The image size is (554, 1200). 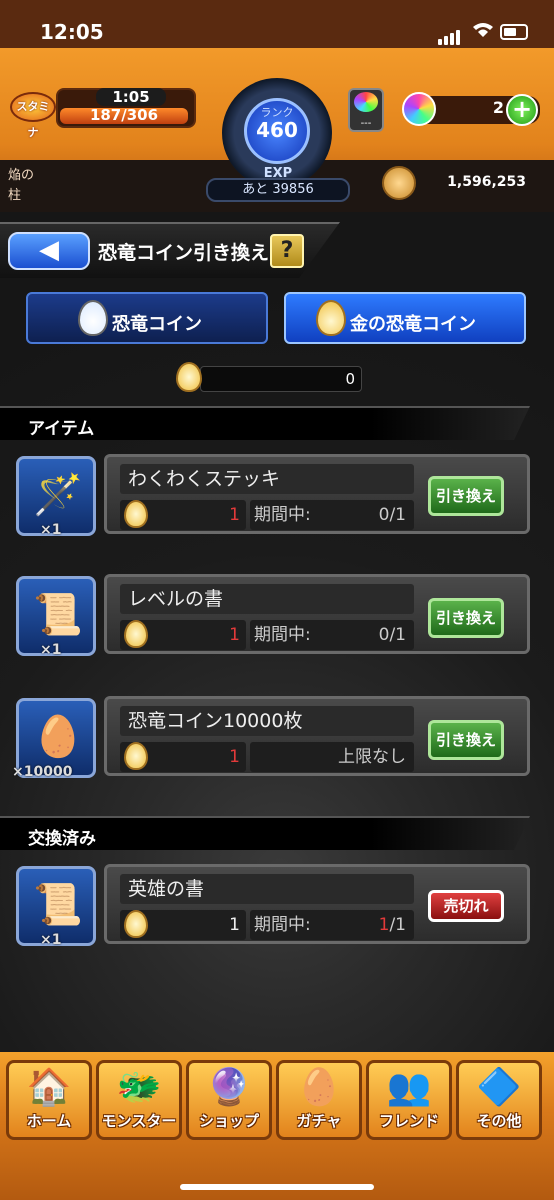 I want to click on other-icon: 🔷, so click(x=499, y=1087).